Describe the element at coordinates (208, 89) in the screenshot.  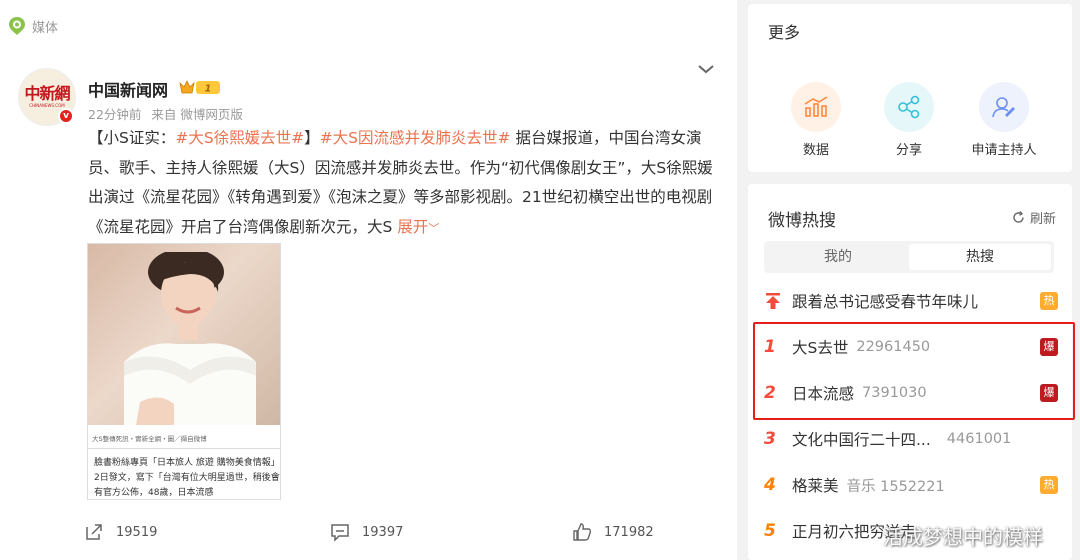
I see `vip-level: 1` at that location.